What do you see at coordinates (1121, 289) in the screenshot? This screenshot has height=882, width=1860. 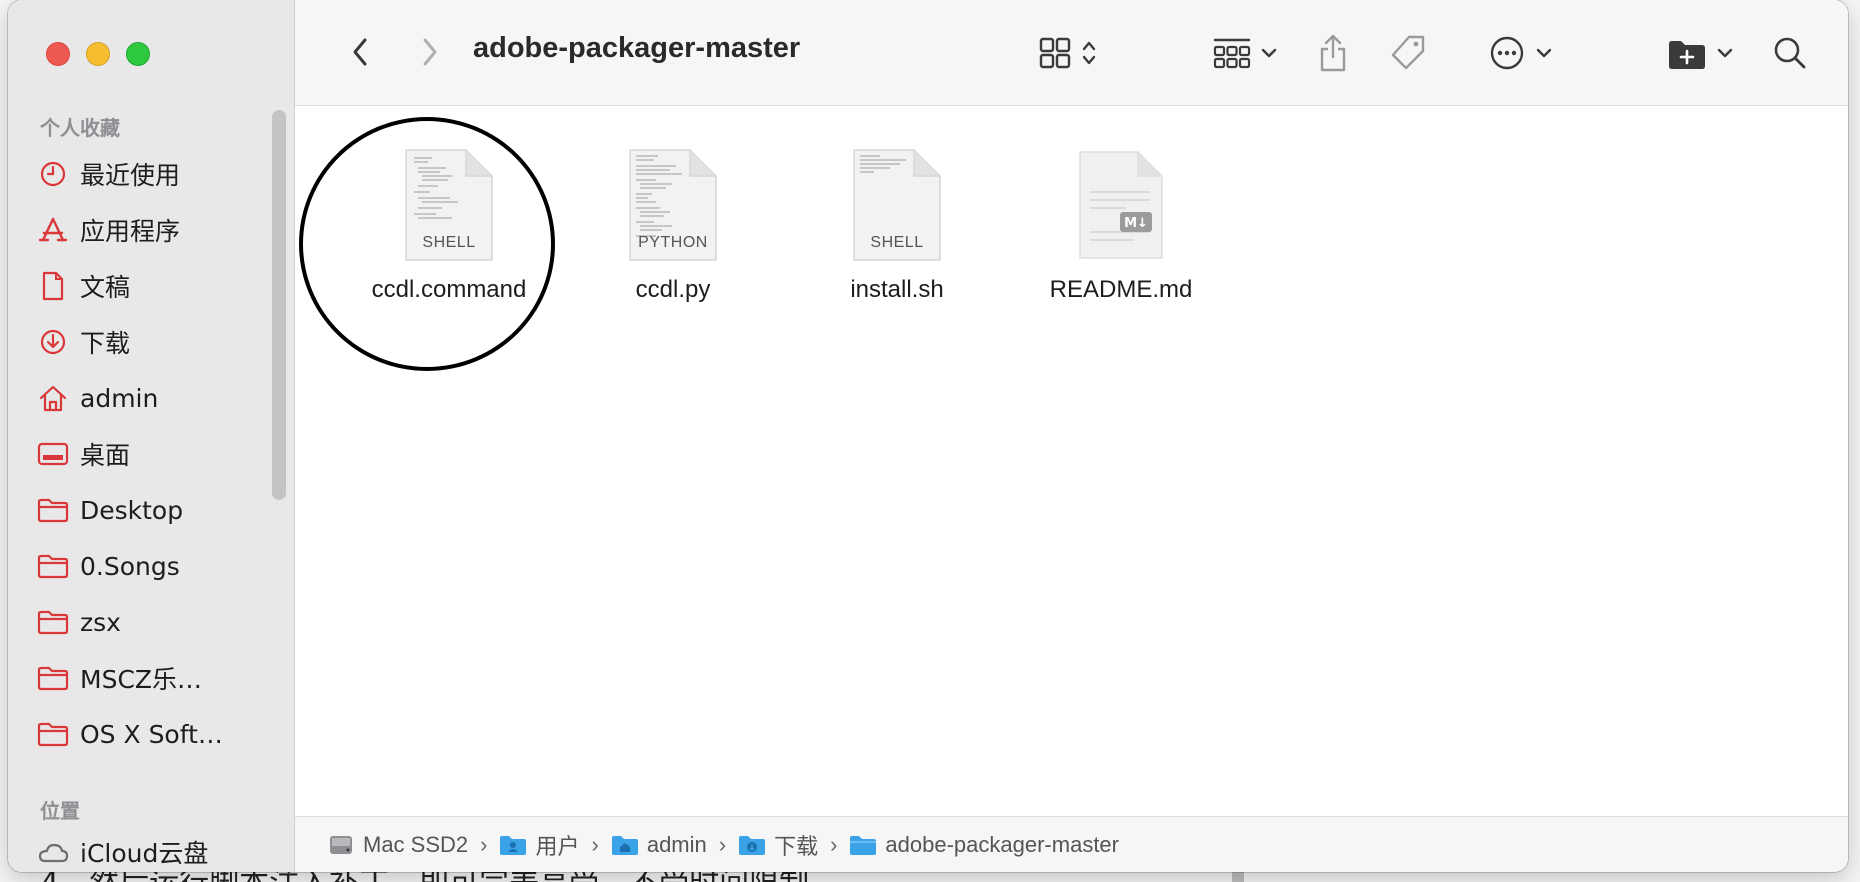 I see `file-name: README.md` at bounding box center [1121, 289].